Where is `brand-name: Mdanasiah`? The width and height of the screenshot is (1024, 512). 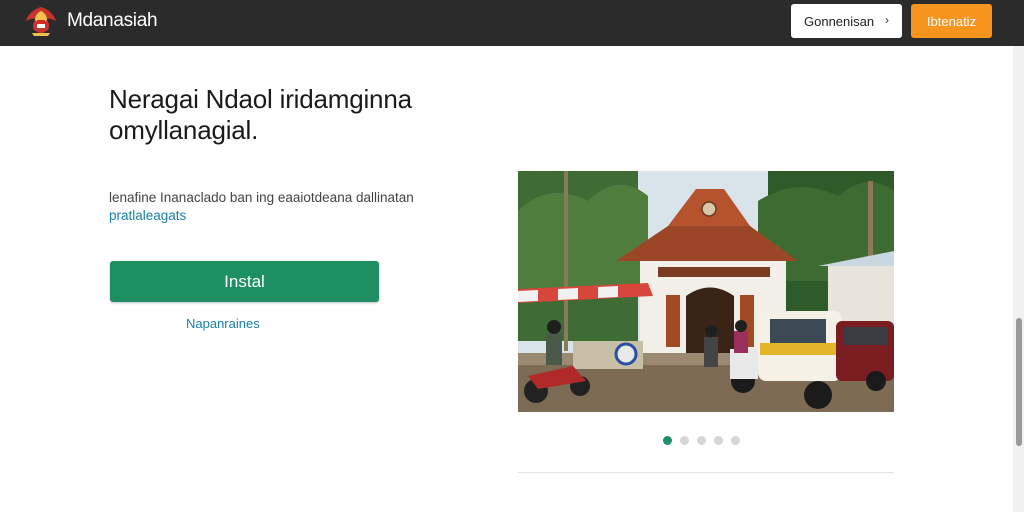 brand-name: Mdanasiah is located at coordinates (112, 21).